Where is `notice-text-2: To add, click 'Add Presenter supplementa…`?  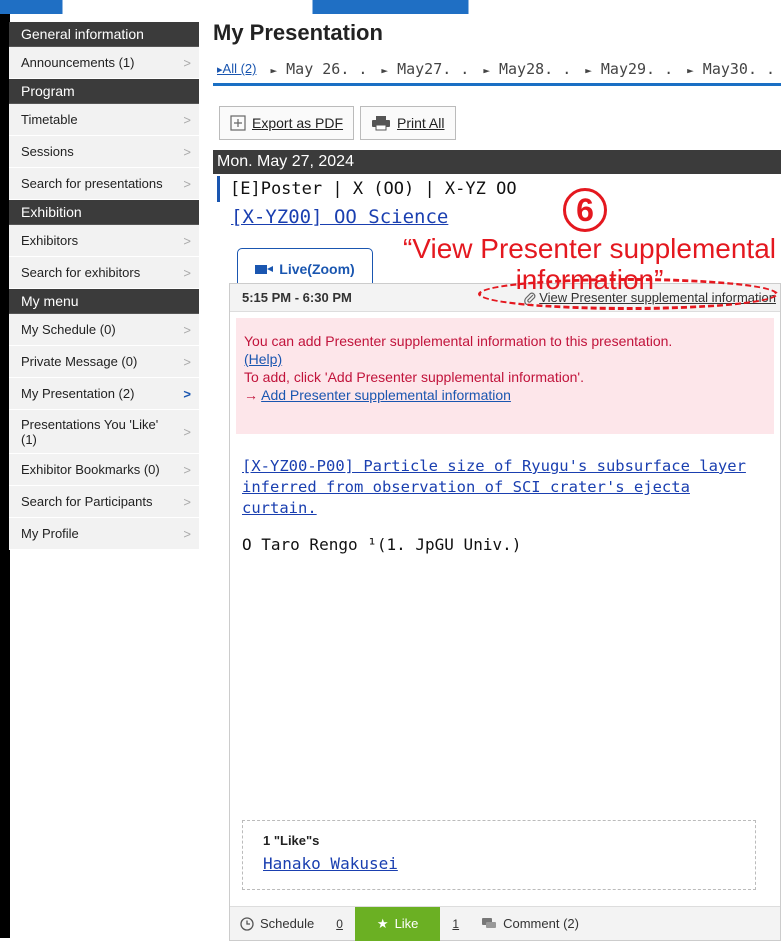 notice-text-2: To add, click 'Add Presenter supplementa… is located at coordinates (414, 377).